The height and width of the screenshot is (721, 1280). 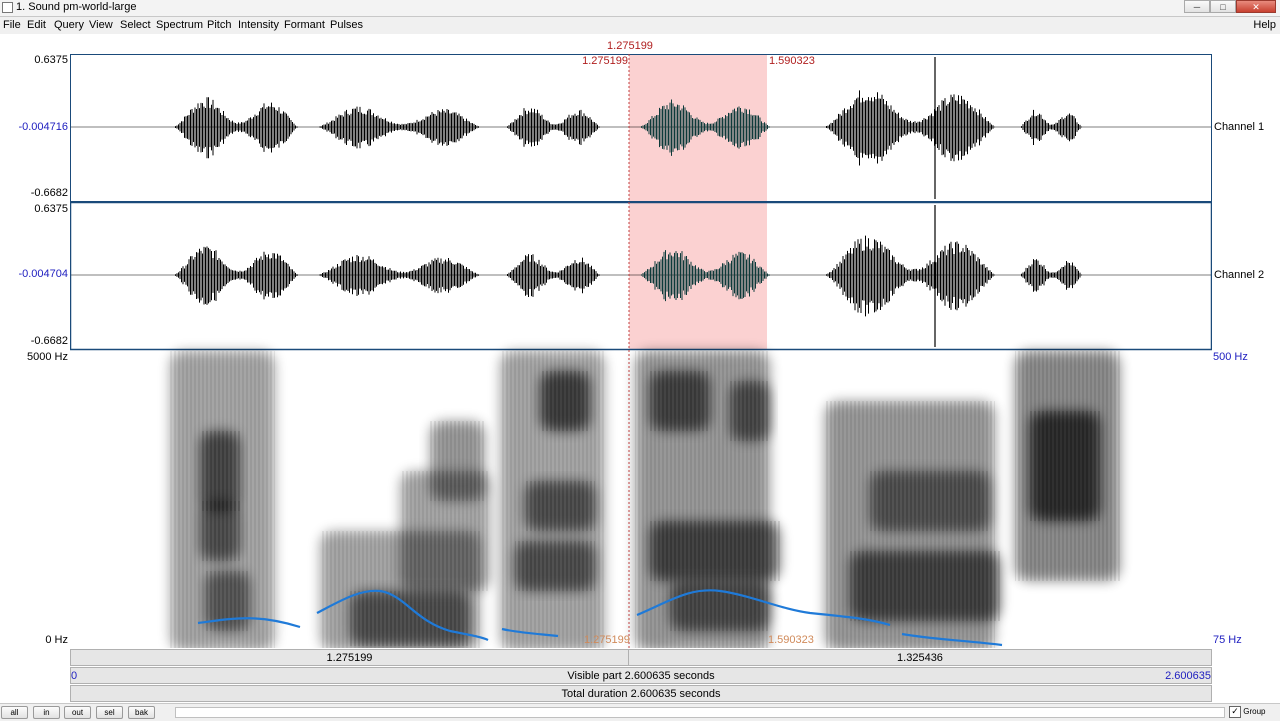 I want to click on menu-pitch: Pitch, so click(x=219, y=25).